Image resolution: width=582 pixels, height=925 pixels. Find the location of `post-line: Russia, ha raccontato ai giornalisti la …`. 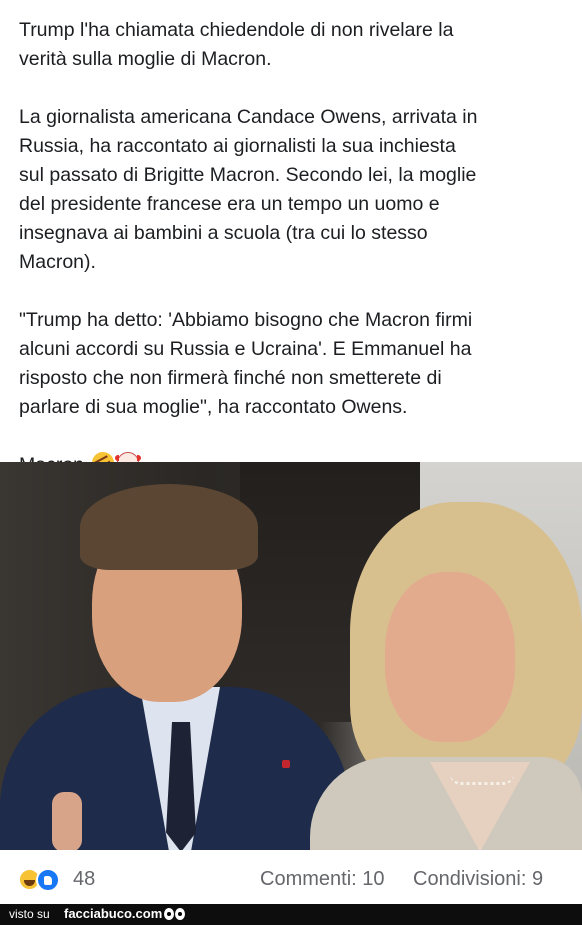

post-line: Russia, ha raccontato ai giornalisti la … is located at coordinates (237, 146).